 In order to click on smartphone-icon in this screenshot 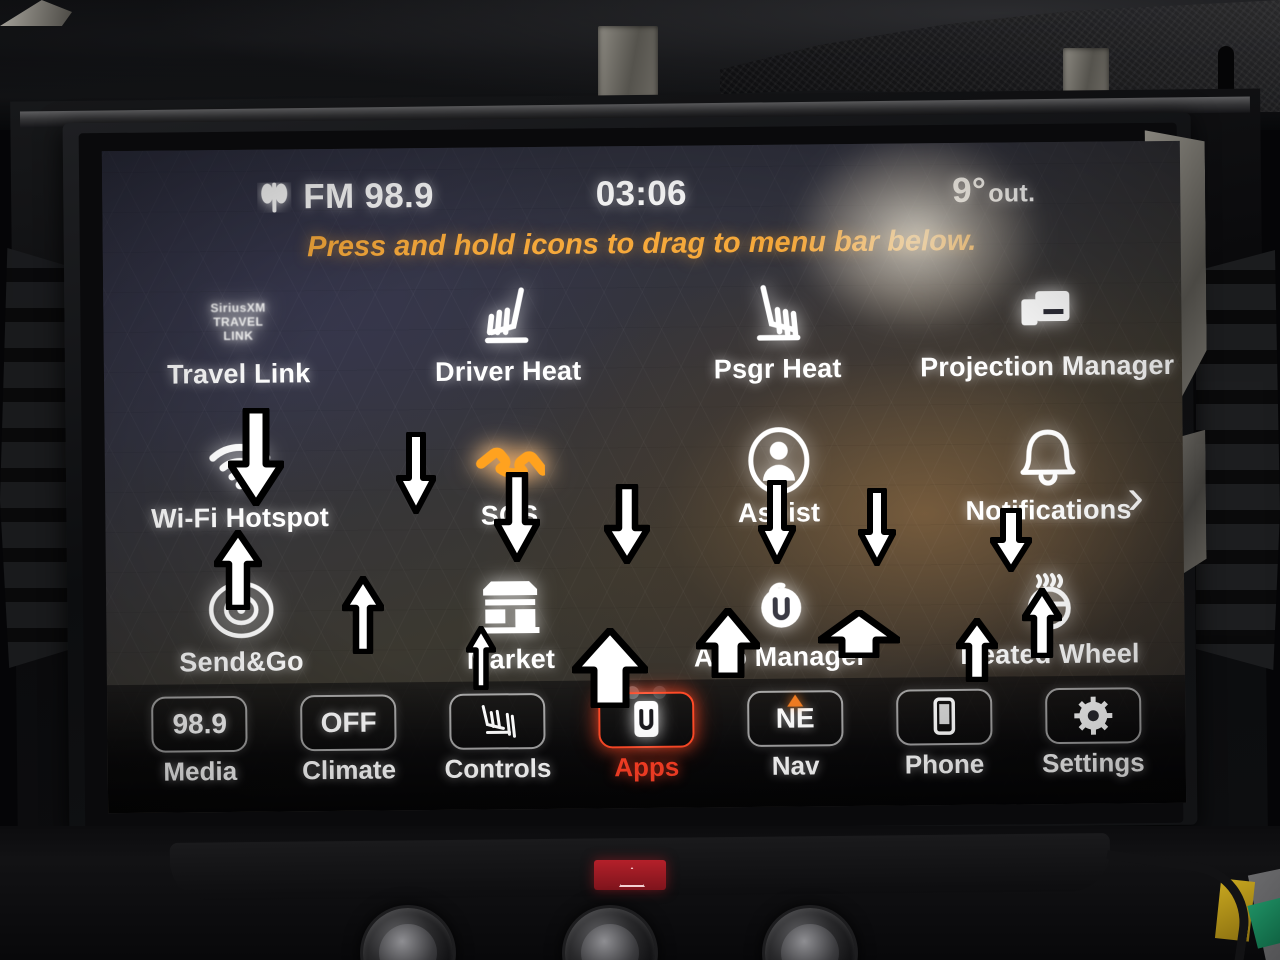, I will do `click(944, 716)`.